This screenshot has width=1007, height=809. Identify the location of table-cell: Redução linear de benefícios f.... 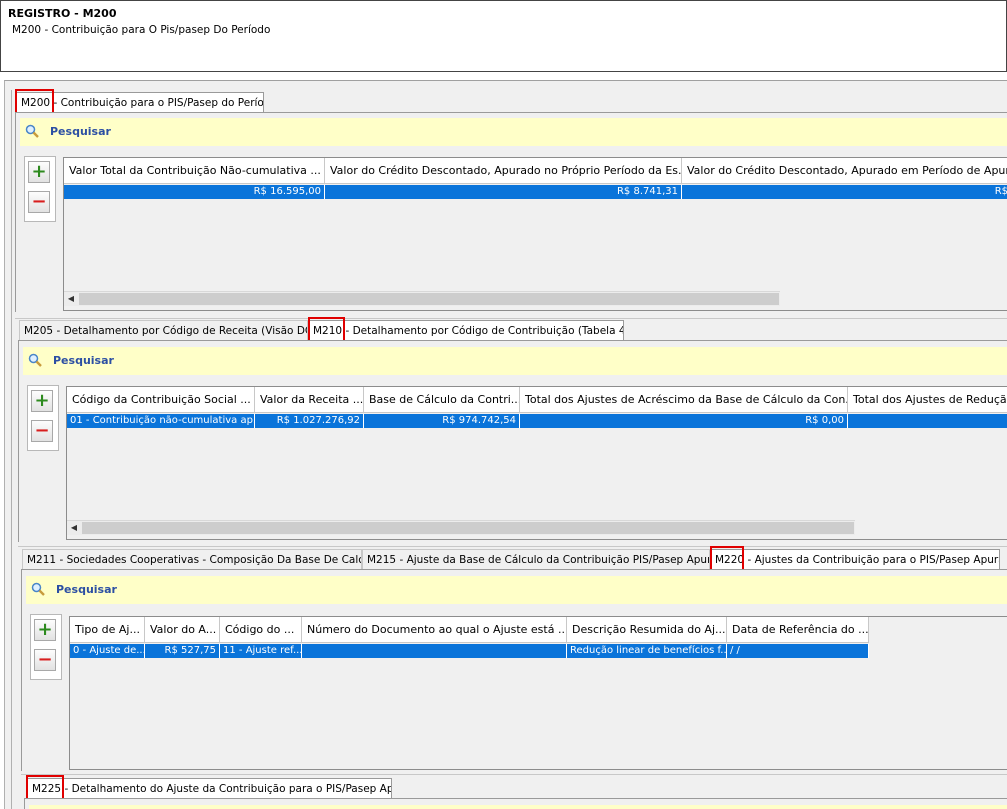
(647, 651).